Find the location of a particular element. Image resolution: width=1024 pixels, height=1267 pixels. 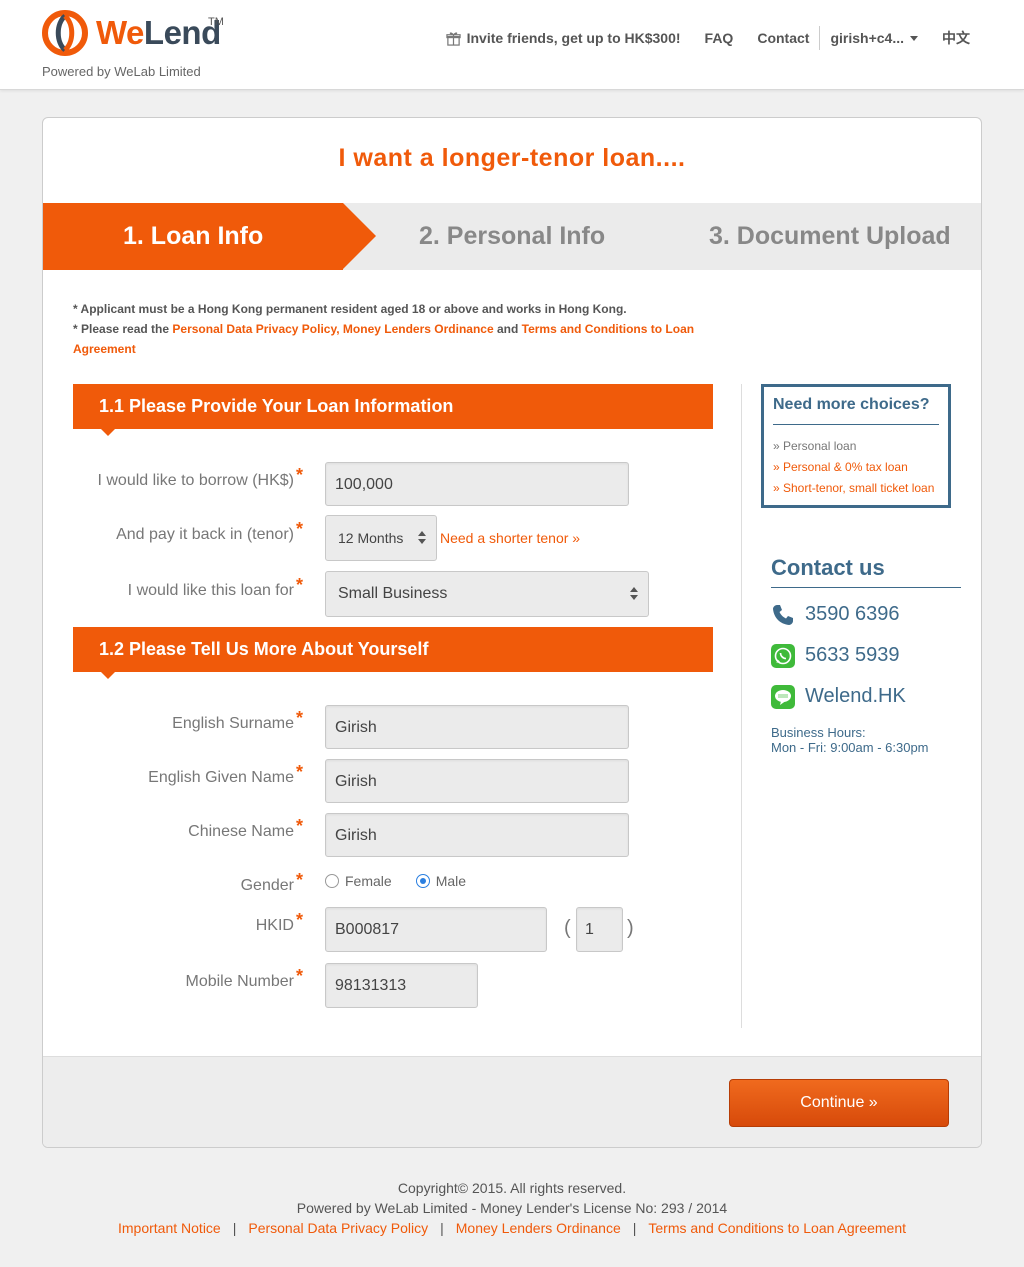

choice-personal-loan: » Personal loan is located at coordinates (856, 446).